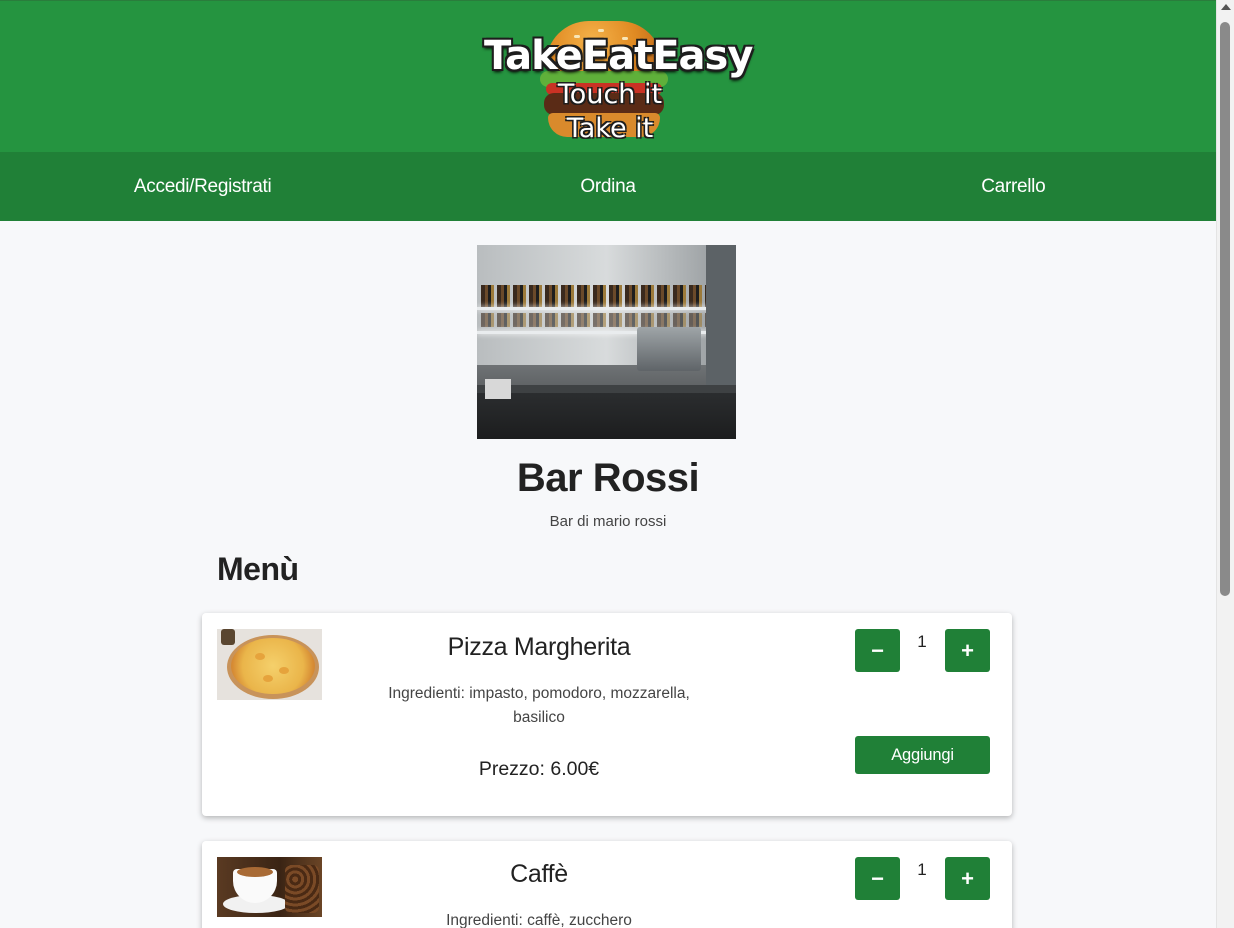  I want to click on pizza-margherita-image, so click(269, 664).